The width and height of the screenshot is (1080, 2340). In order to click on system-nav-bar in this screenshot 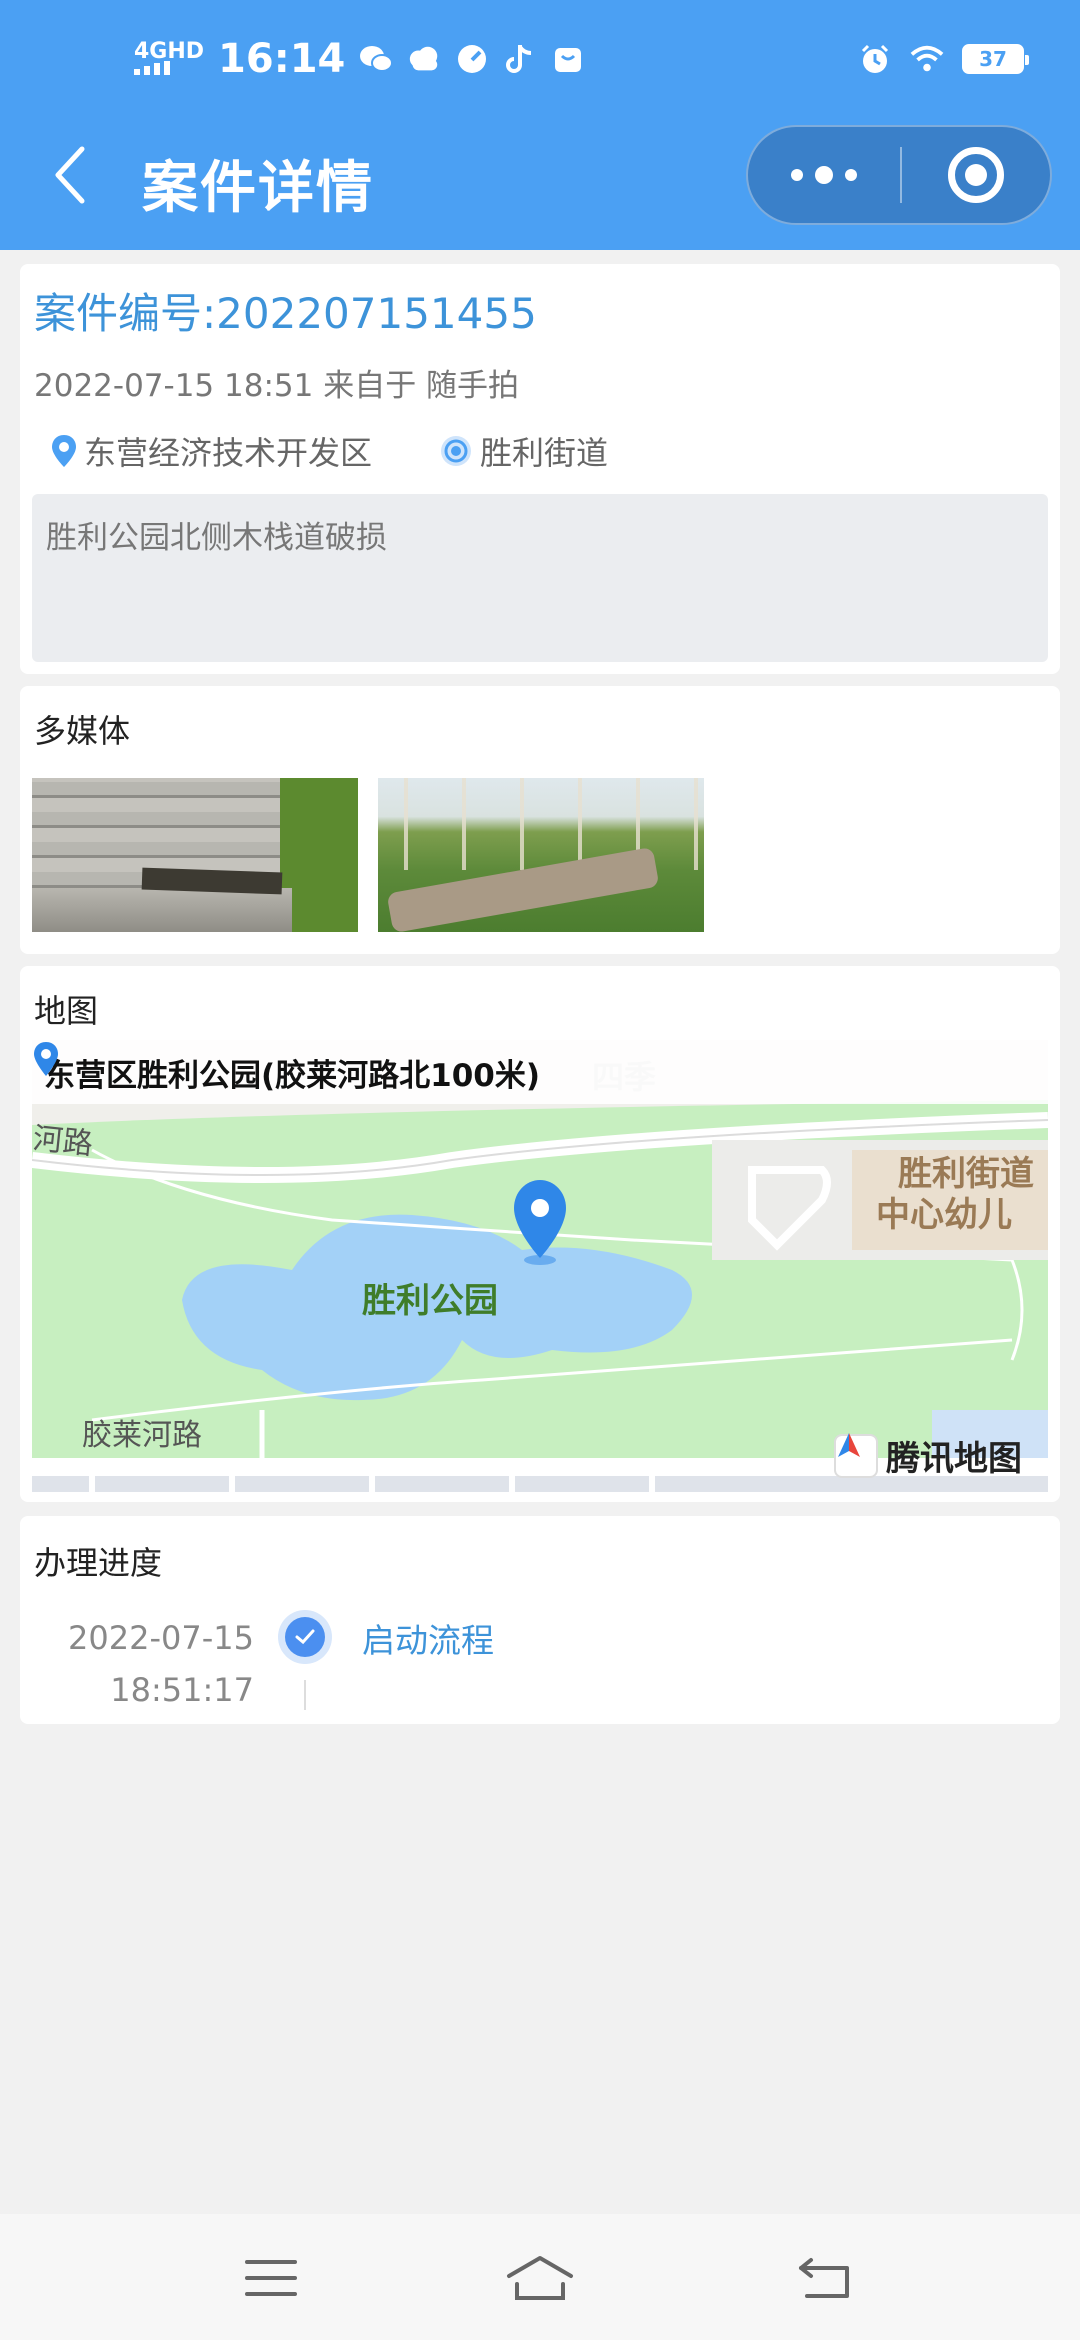, I will do `click(540, 2277)`.